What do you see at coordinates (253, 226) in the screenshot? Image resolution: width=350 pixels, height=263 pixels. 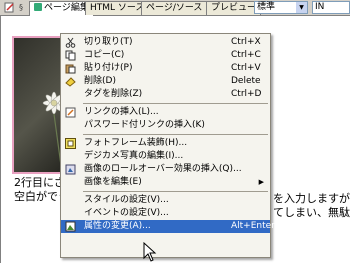 I see `menu-item-shortcut: Alt+Enter` at bounding box center [253, 226].